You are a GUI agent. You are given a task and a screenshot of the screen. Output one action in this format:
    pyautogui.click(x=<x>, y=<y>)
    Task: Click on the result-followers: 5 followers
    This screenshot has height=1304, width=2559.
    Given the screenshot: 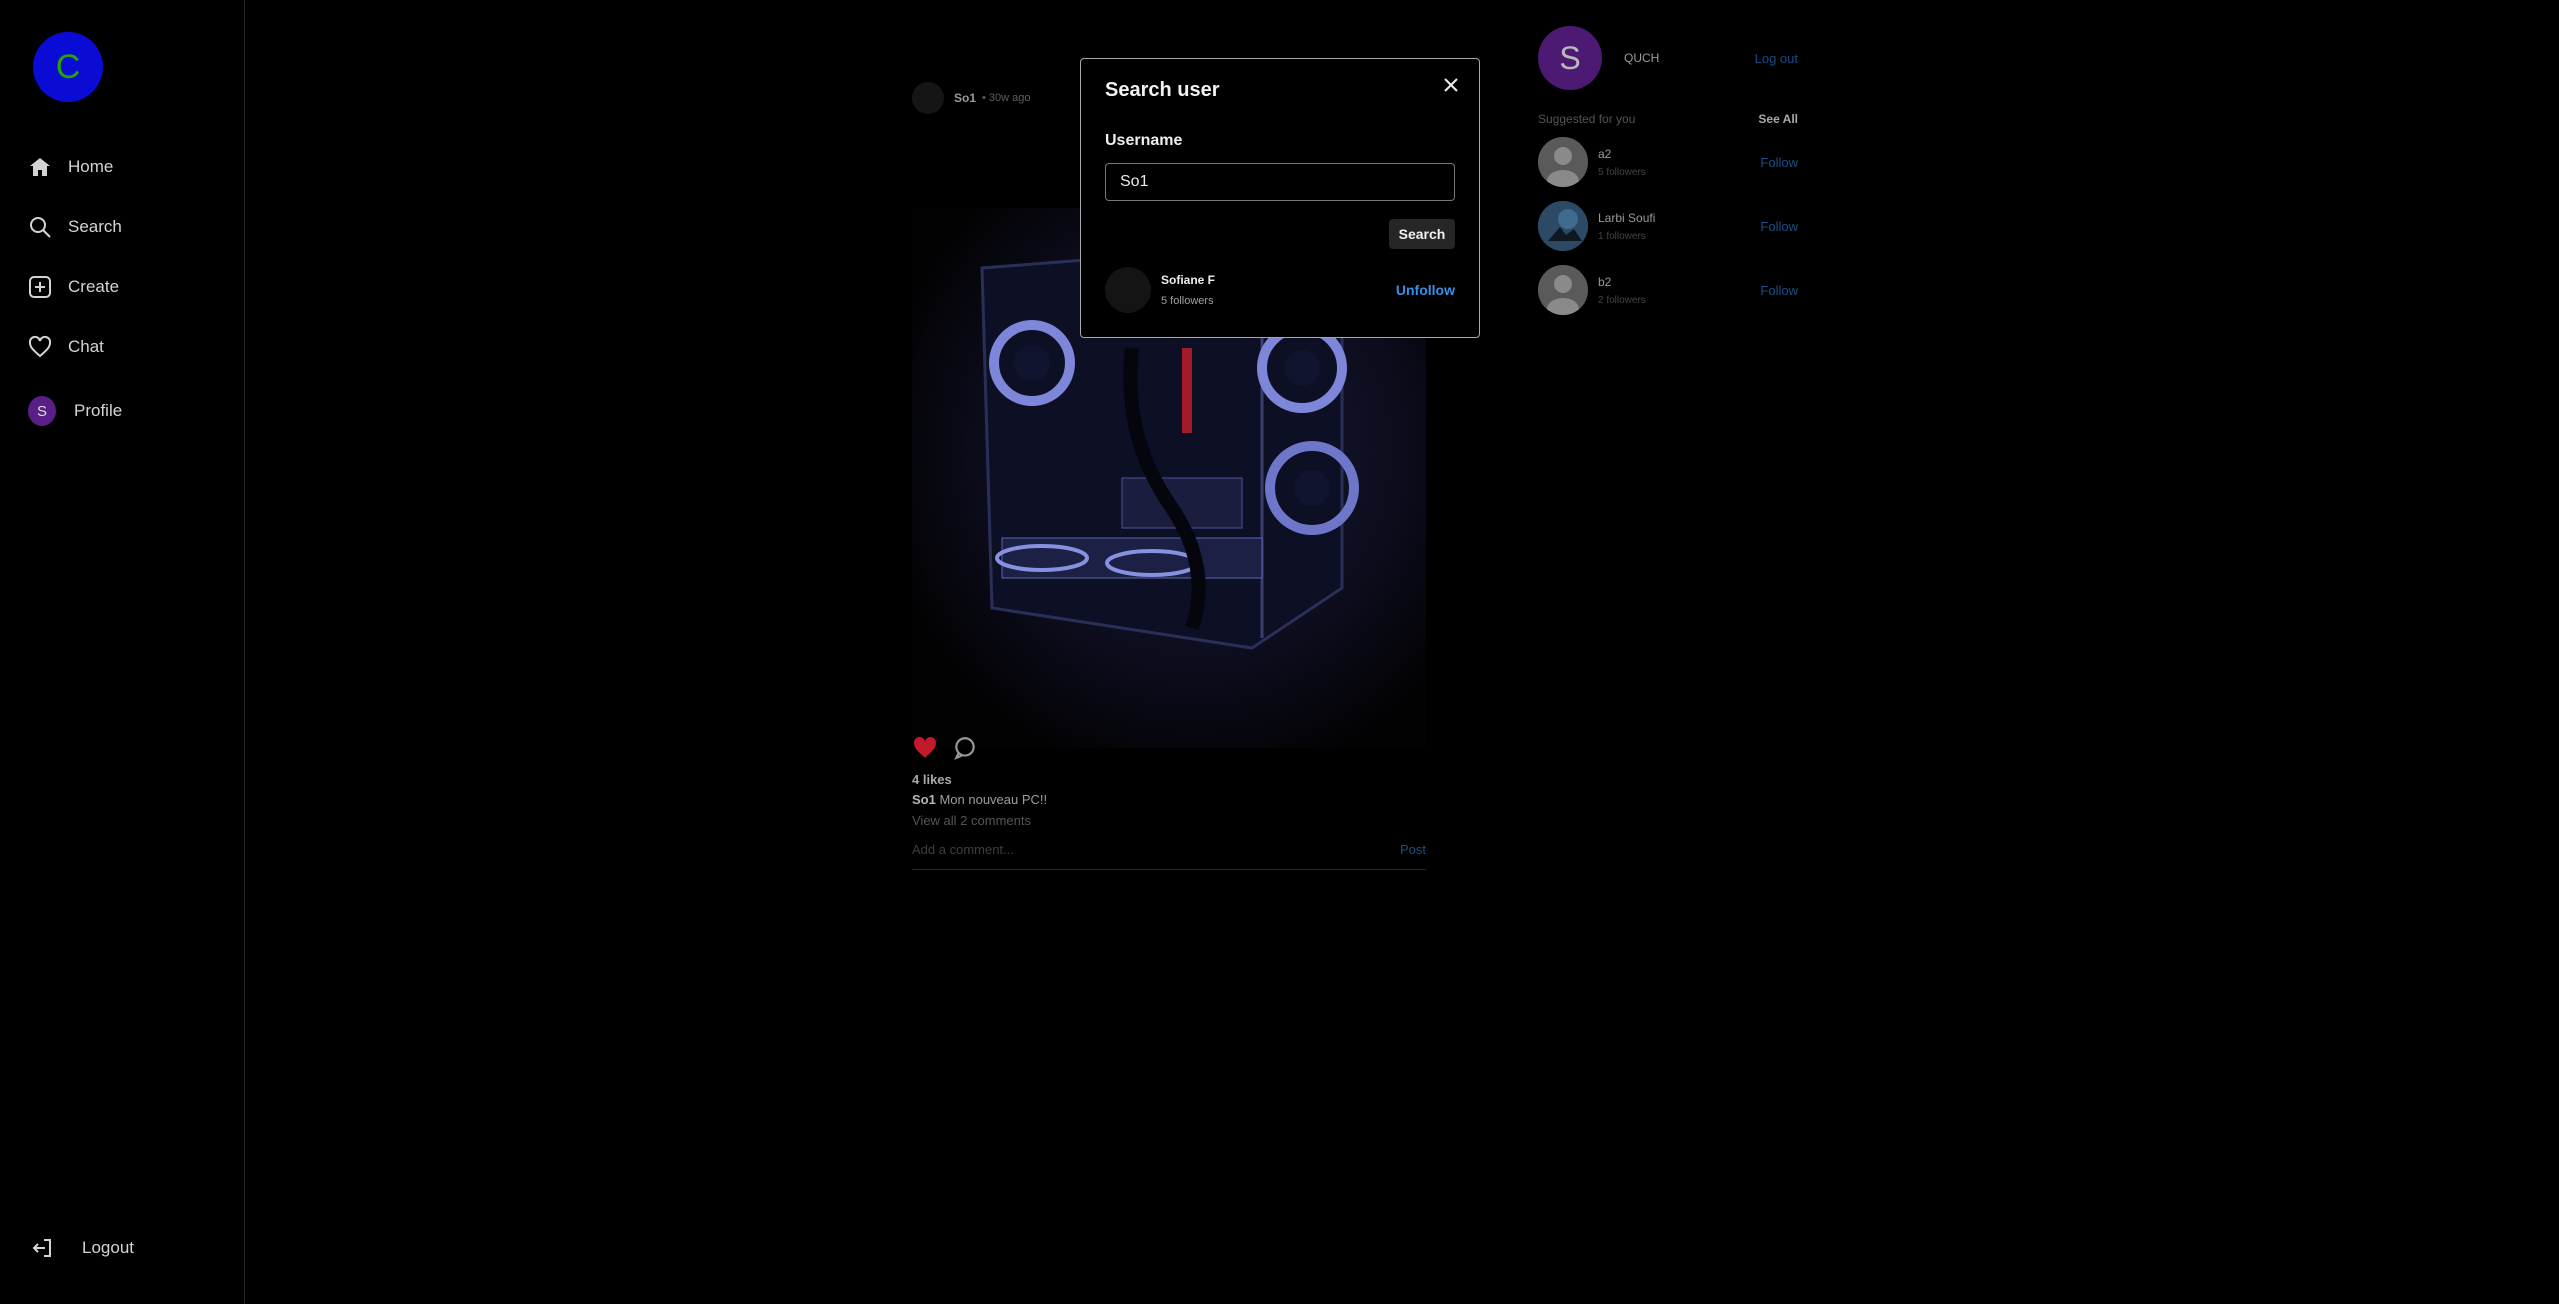 What is the action you would take?
    pyautogui.click(x=1187, y=301)
    